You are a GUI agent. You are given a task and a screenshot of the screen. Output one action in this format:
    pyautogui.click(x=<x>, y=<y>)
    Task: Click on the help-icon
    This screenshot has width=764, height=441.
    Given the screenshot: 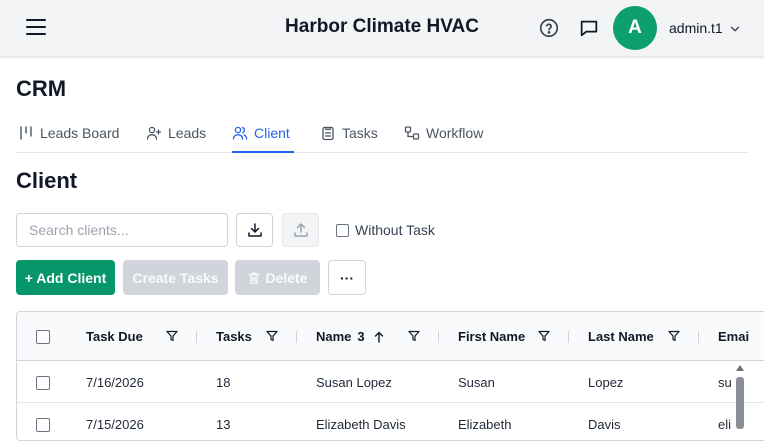 What is the action you would take?
    pyautogui.click(x=549, y=28)
    